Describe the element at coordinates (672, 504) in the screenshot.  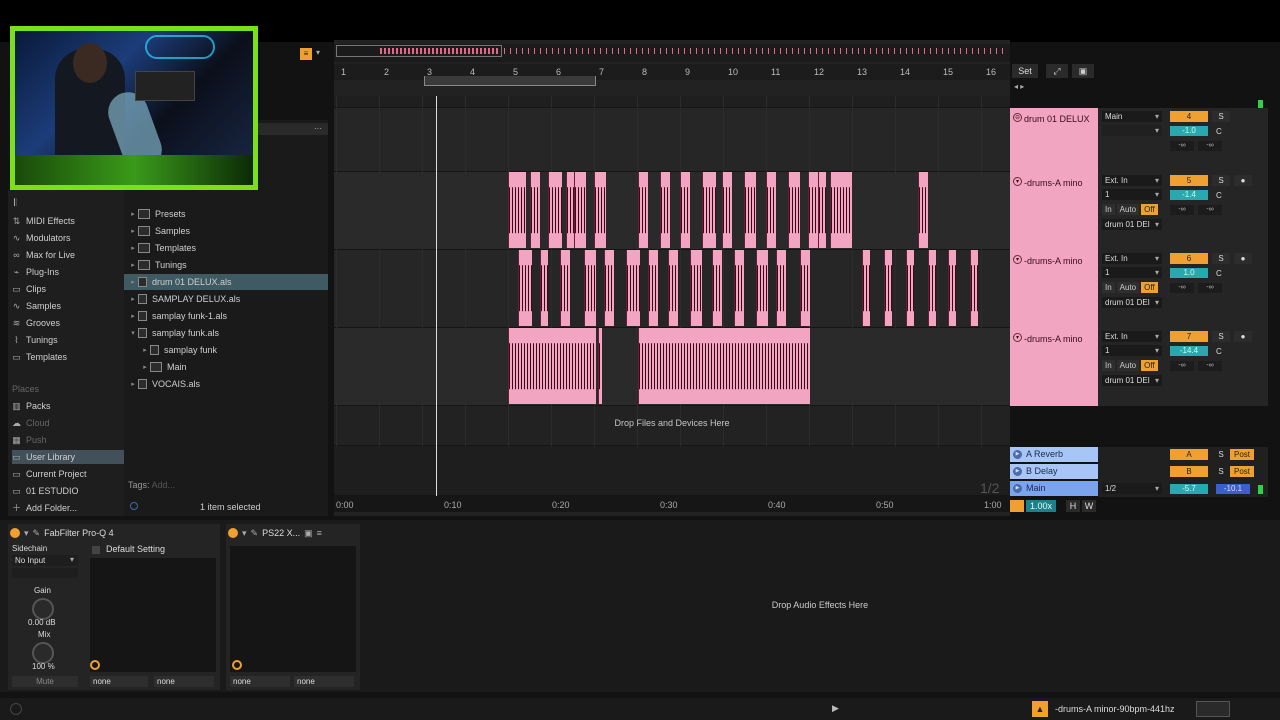
I see `time-ruler: 0:00 0:10 0:20 0:30 0:40 0:50 1:00` at that location.